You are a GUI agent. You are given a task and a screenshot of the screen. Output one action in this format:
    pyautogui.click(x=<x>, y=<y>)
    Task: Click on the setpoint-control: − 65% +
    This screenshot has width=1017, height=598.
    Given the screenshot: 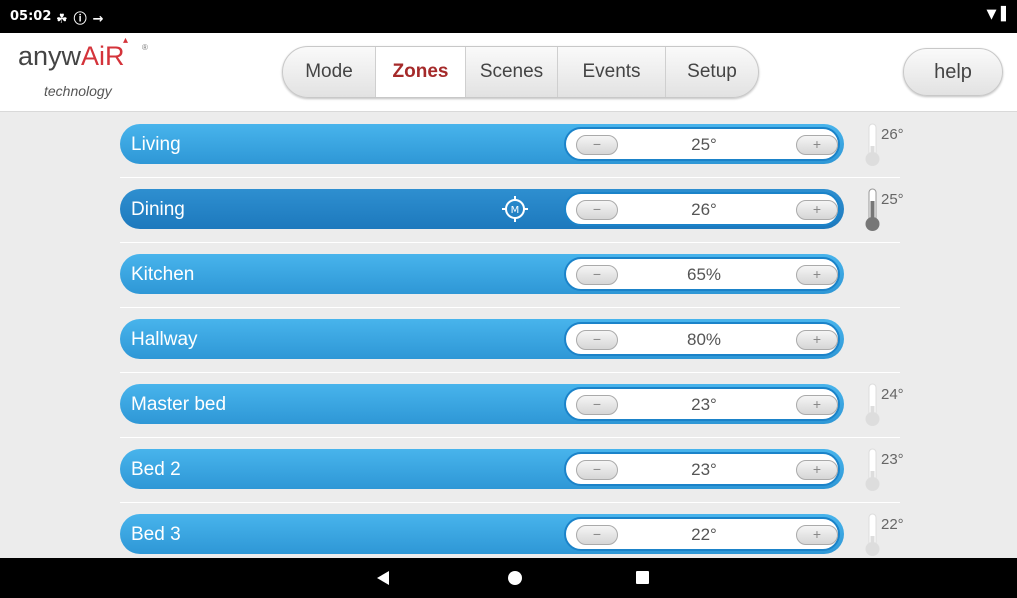 What is the action you would take?
    pyautogui.click(x=702, y=274)
    